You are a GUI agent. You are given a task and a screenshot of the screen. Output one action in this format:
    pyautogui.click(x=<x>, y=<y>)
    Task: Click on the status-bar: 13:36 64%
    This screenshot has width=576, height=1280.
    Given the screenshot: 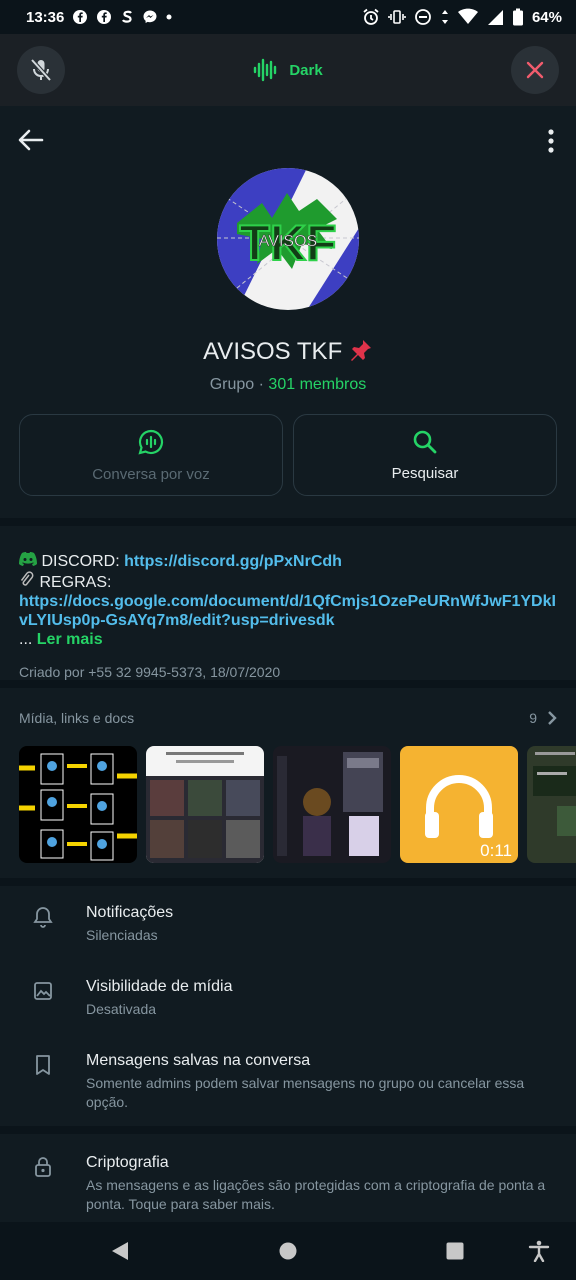 What is the action you would take?
    pyautogui.click(x=288, y=17)
    